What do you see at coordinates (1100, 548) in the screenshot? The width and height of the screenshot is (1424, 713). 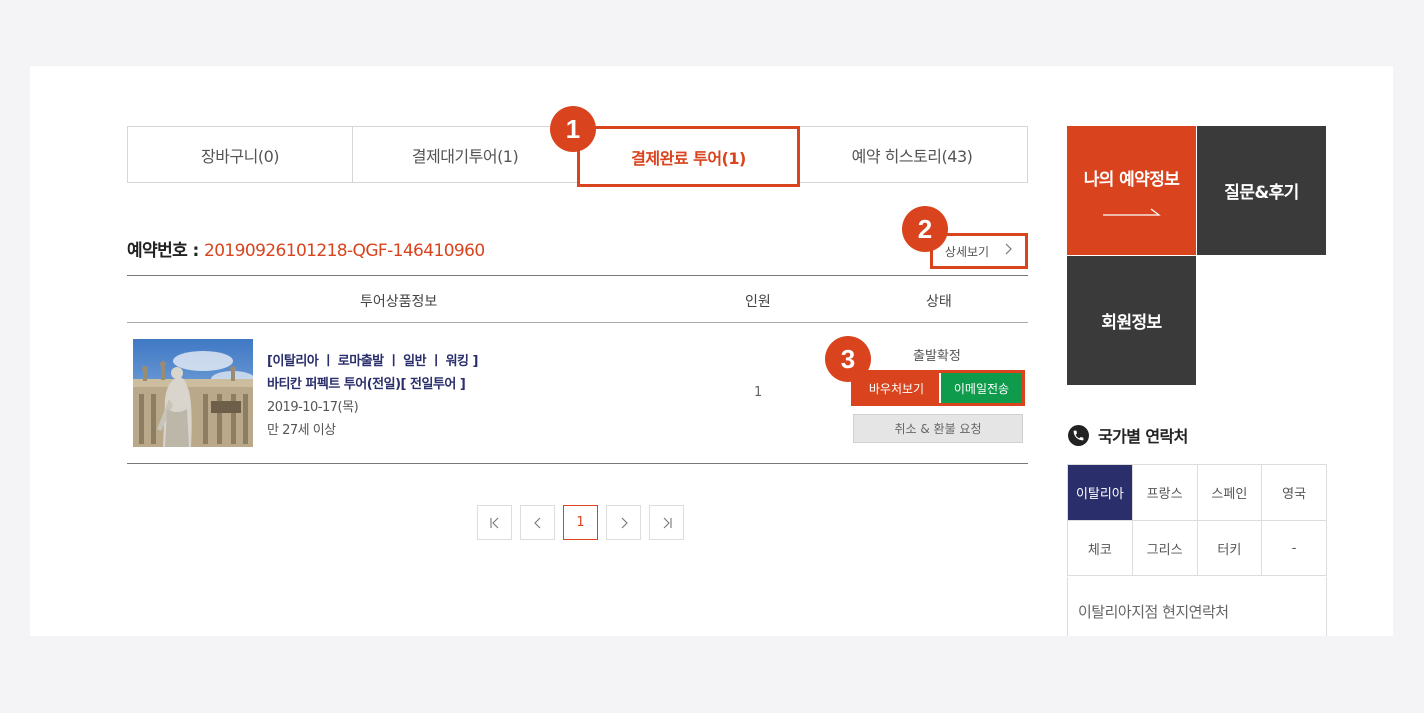 I see `country-czech: 체코` at bounding box center [1100, 548].